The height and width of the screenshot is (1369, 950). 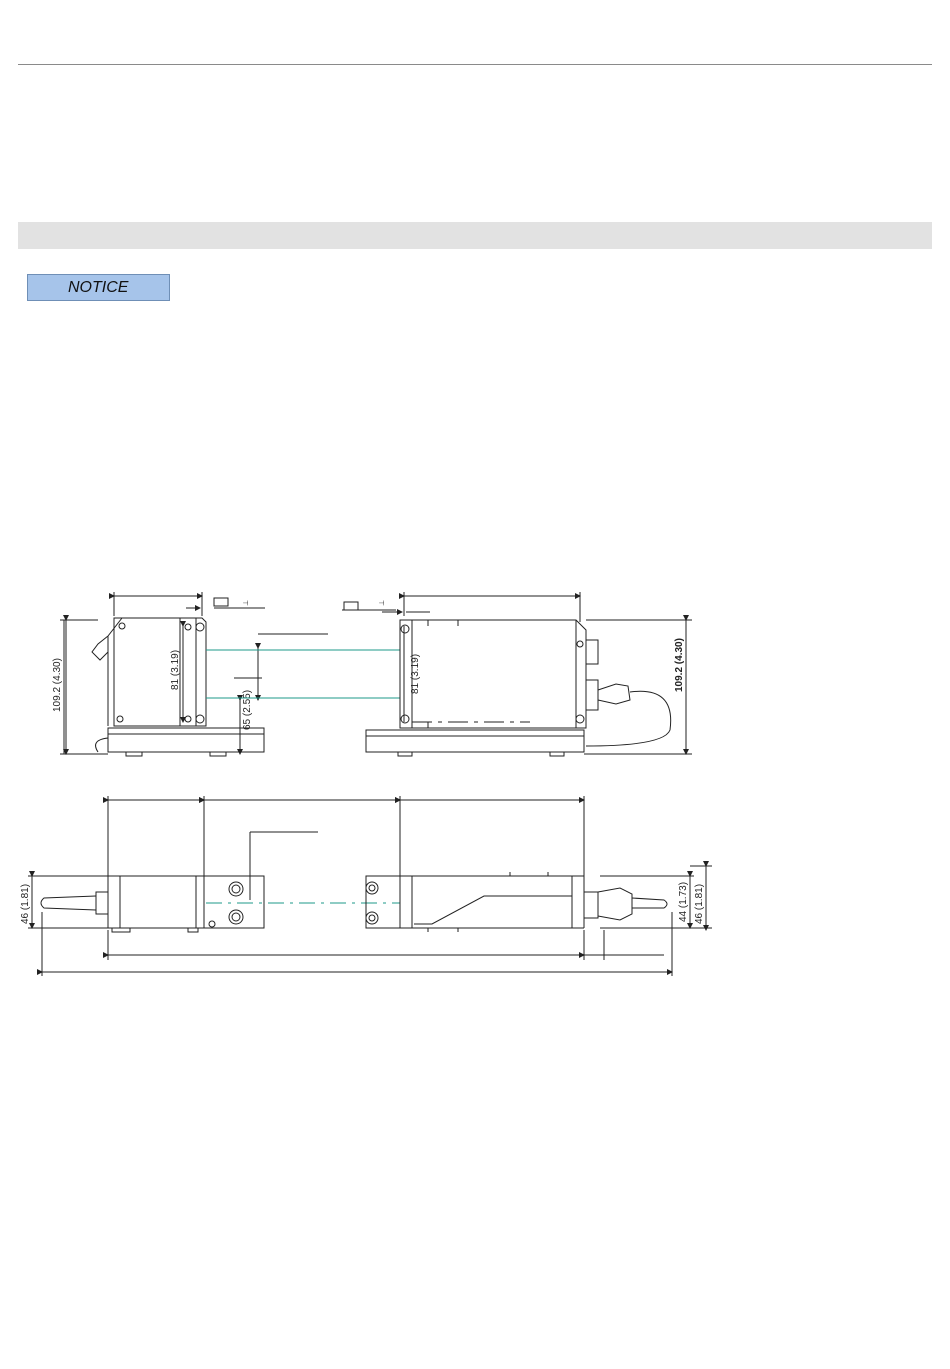 I want to click on dim-left-height: 109.2 (4.30), so click(x=57, y=685).